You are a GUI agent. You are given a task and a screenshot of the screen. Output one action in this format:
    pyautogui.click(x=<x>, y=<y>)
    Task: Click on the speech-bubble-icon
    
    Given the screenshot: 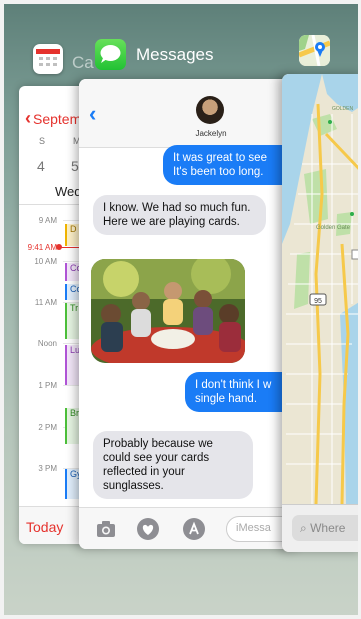 What is the action you would take?
    pyautogui.click(x=110, y=54)
    